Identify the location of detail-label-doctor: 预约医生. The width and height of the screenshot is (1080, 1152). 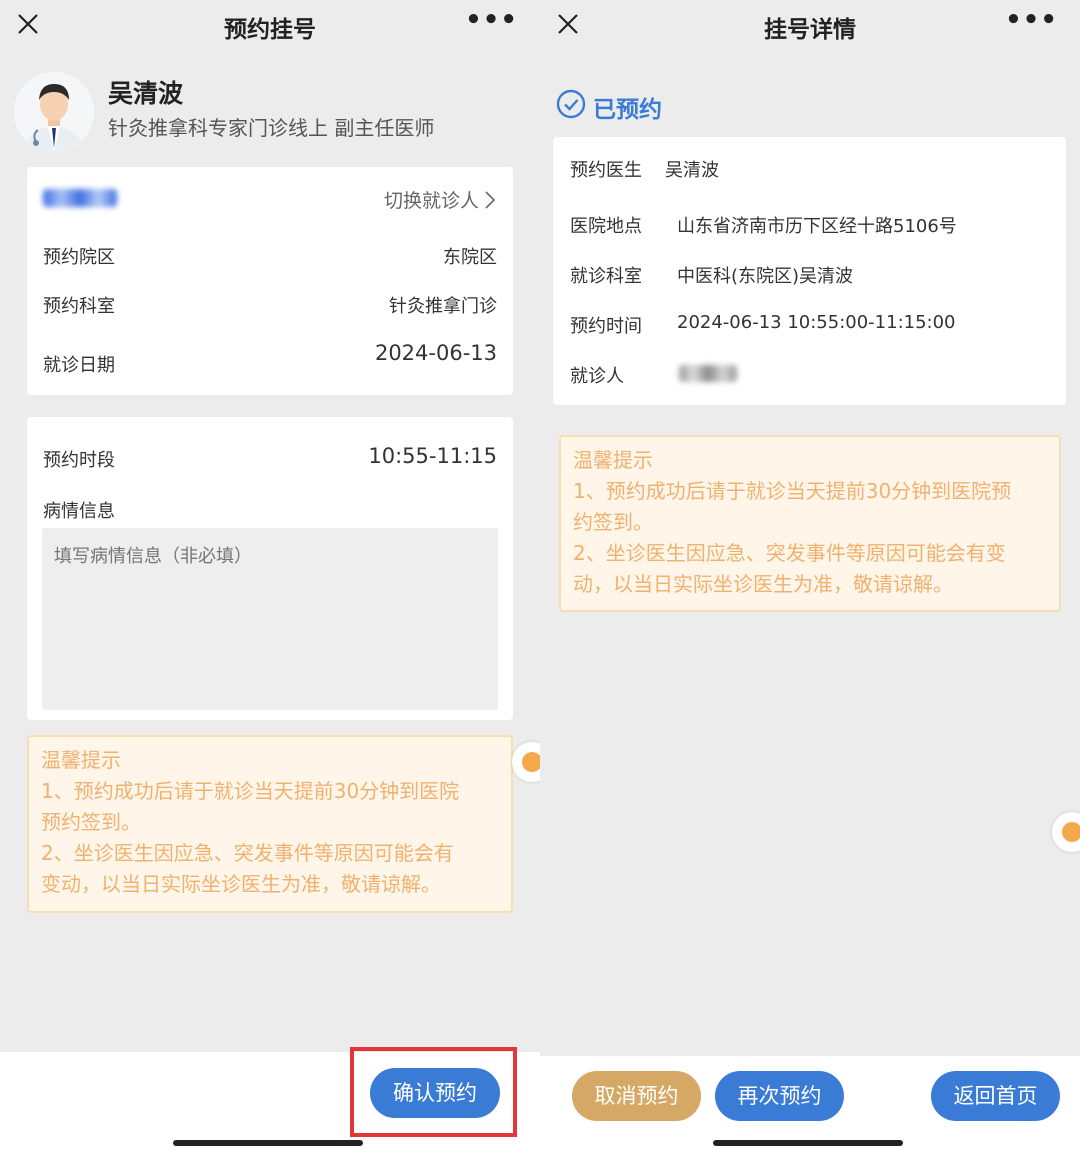
(606, 170).